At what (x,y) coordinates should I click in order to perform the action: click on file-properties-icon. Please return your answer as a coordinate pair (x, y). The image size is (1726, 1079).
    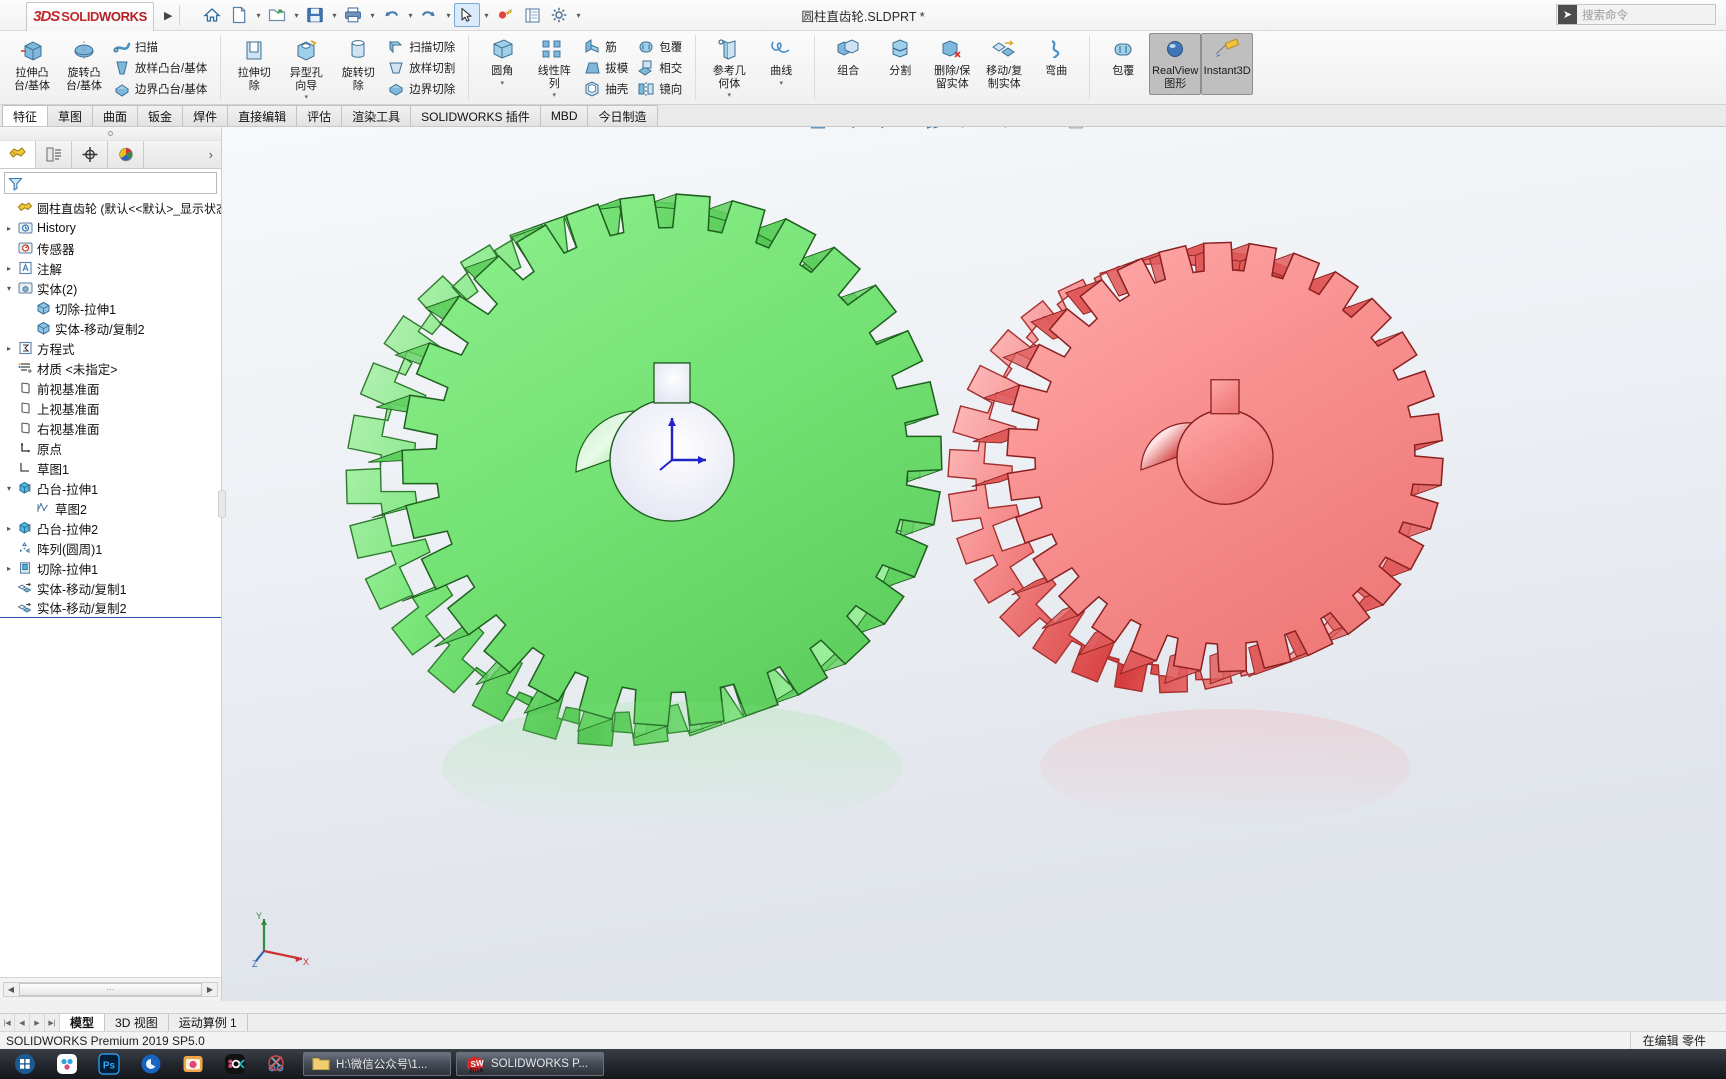
    Looking at the image, I should click on (532, 15).